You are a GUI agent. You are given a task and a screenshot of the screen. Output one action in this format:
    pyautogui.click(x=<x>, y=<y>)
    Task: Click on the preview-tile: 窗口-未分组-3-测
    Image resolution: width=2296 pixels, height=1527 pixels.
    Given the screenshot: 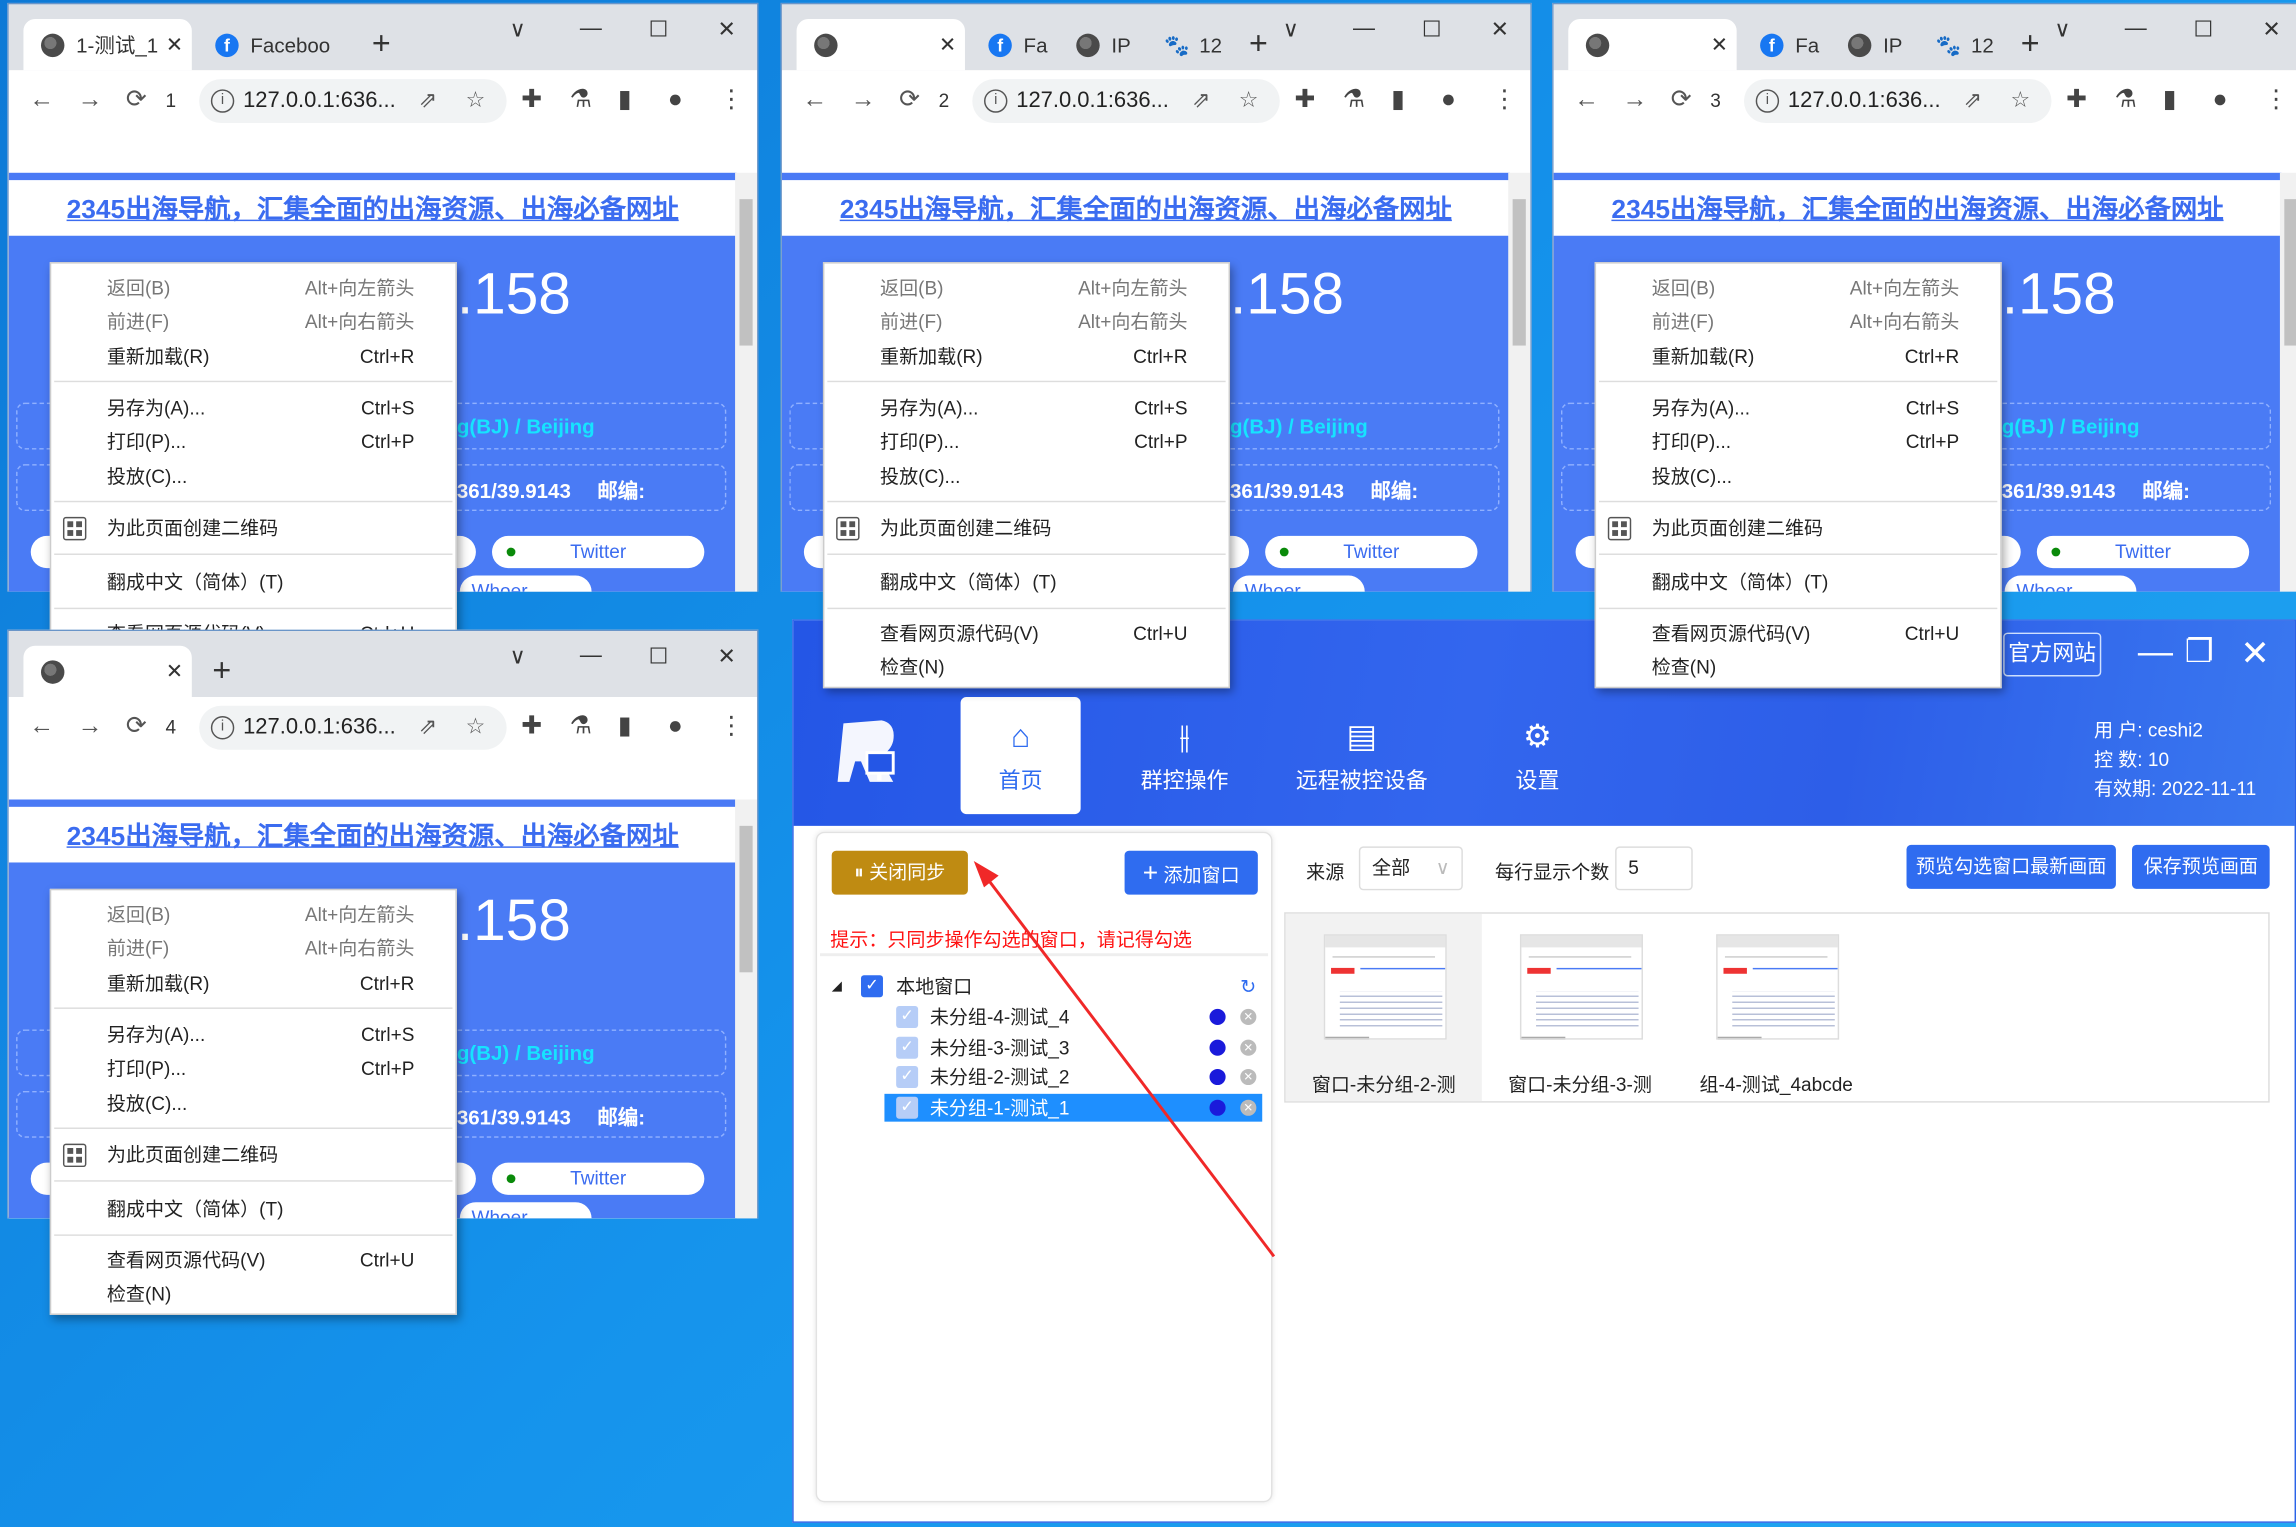 What is the action you would take?
    pyautogui.click(x=1580, y=1007)
    